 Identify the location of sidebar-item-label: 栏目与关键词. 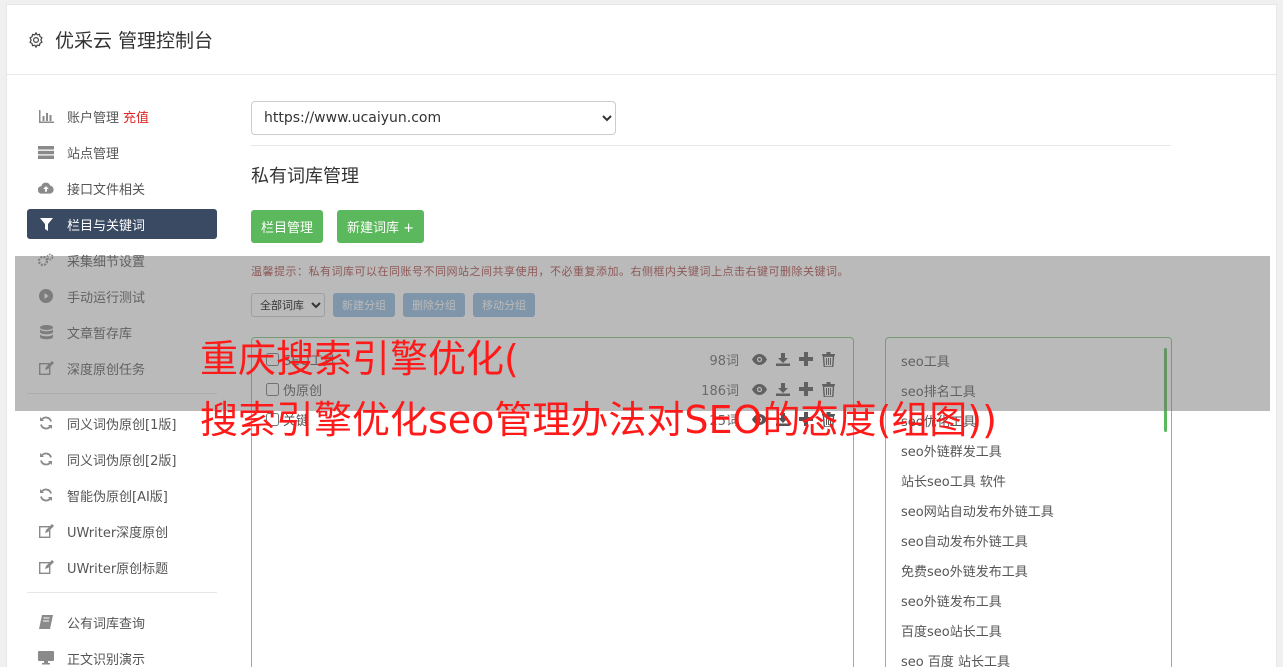
(106, 226).